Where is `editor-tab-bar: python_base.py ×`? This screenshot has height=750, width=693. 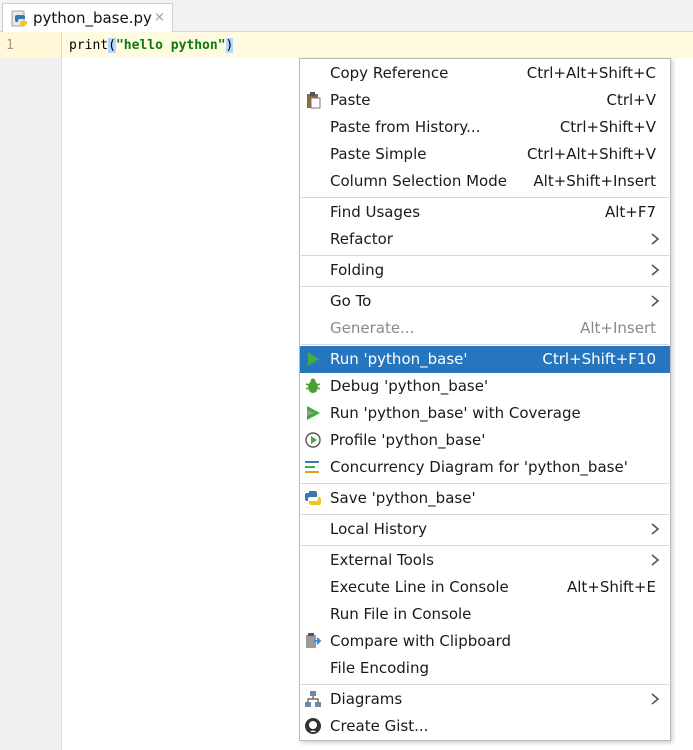 editor-tab-bar: python_base.py × is located at coordinates (346, 16).